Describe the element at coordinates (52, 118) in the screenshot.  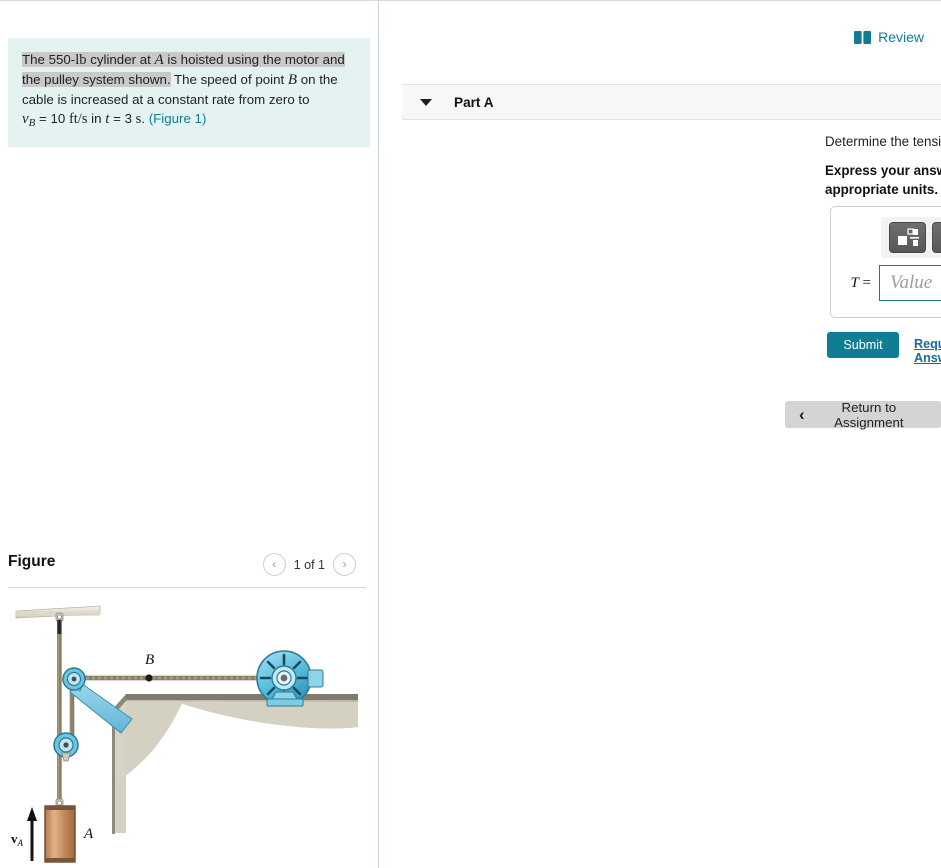
I see `problem-eq-1: = 10` at that location.